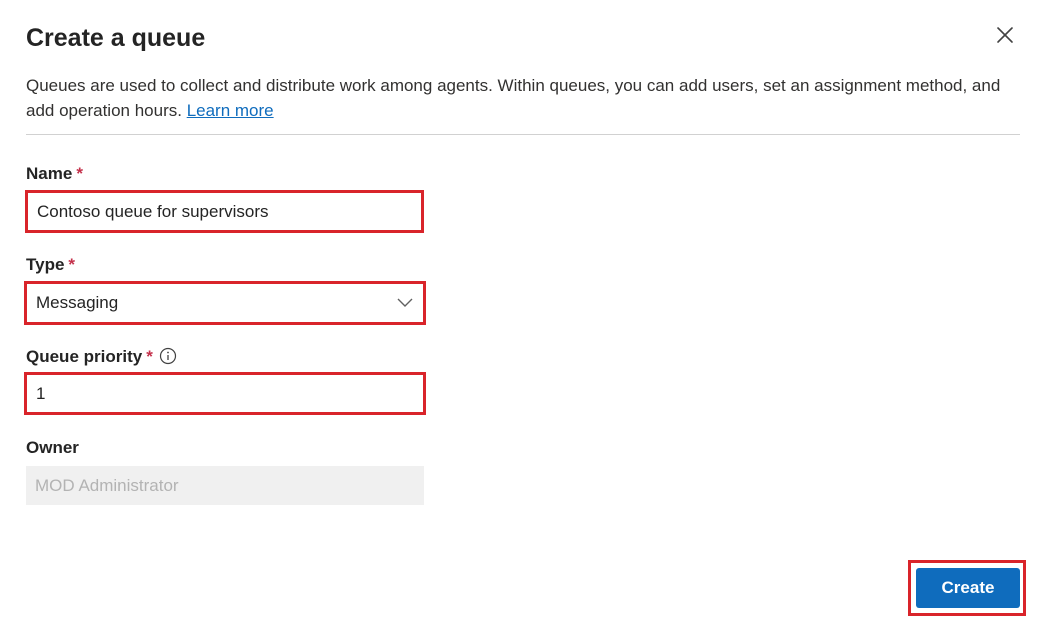  I want to click on queue-priority-label: Queue priority *, so click(101, 358).